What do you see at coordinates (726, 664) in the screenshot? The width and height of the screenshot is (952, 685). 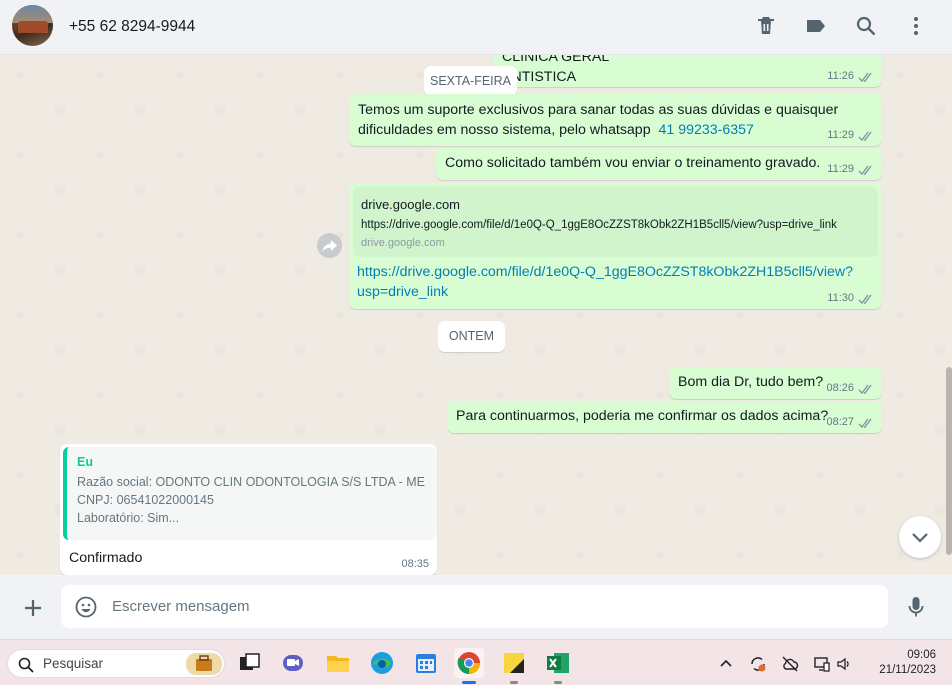 I see `chevron-up-icon` at bounding box center [726, 664].